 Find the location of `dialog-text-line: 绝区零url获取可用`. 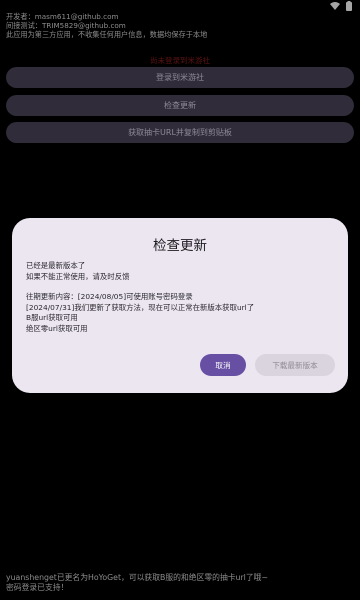

dialog-text-line: 绝区零url获取可用 is located at coordinates (57, 328).